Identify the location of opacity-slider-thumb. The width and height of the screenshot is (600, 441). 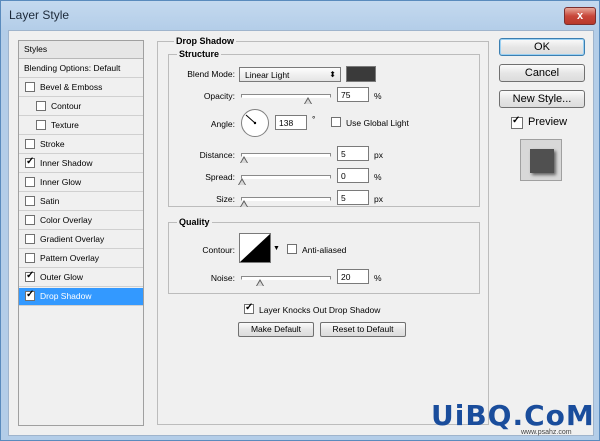
(308, 100).